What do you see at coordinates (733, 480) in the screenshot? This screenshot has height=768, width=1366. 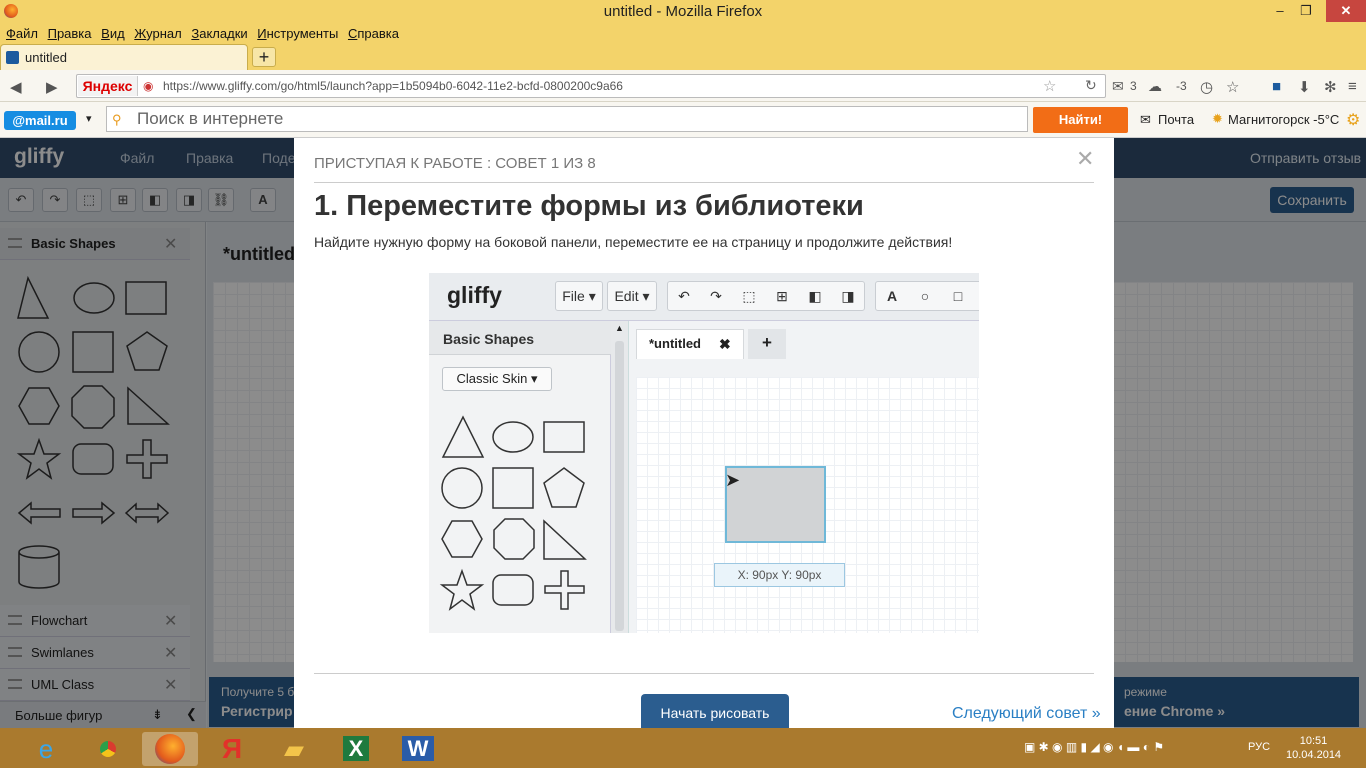 I see `preview-cursor-icon: ➤` at bounding box center [733, 480].